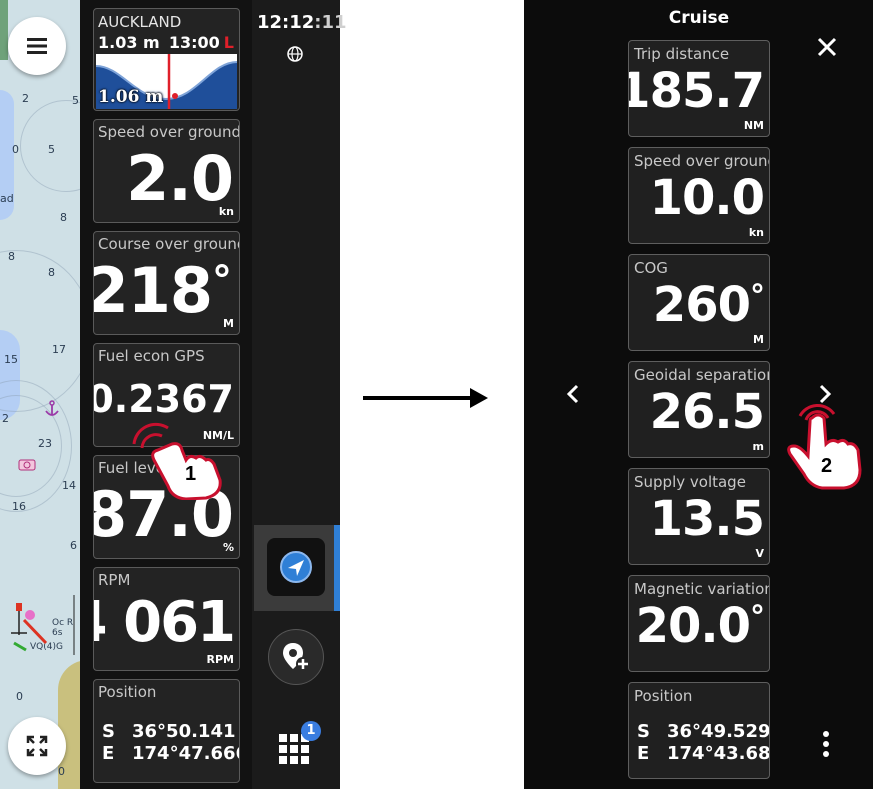 The height and width of the screenshot is (789, 873). I want to click on nav-widget, so click(297, 568).